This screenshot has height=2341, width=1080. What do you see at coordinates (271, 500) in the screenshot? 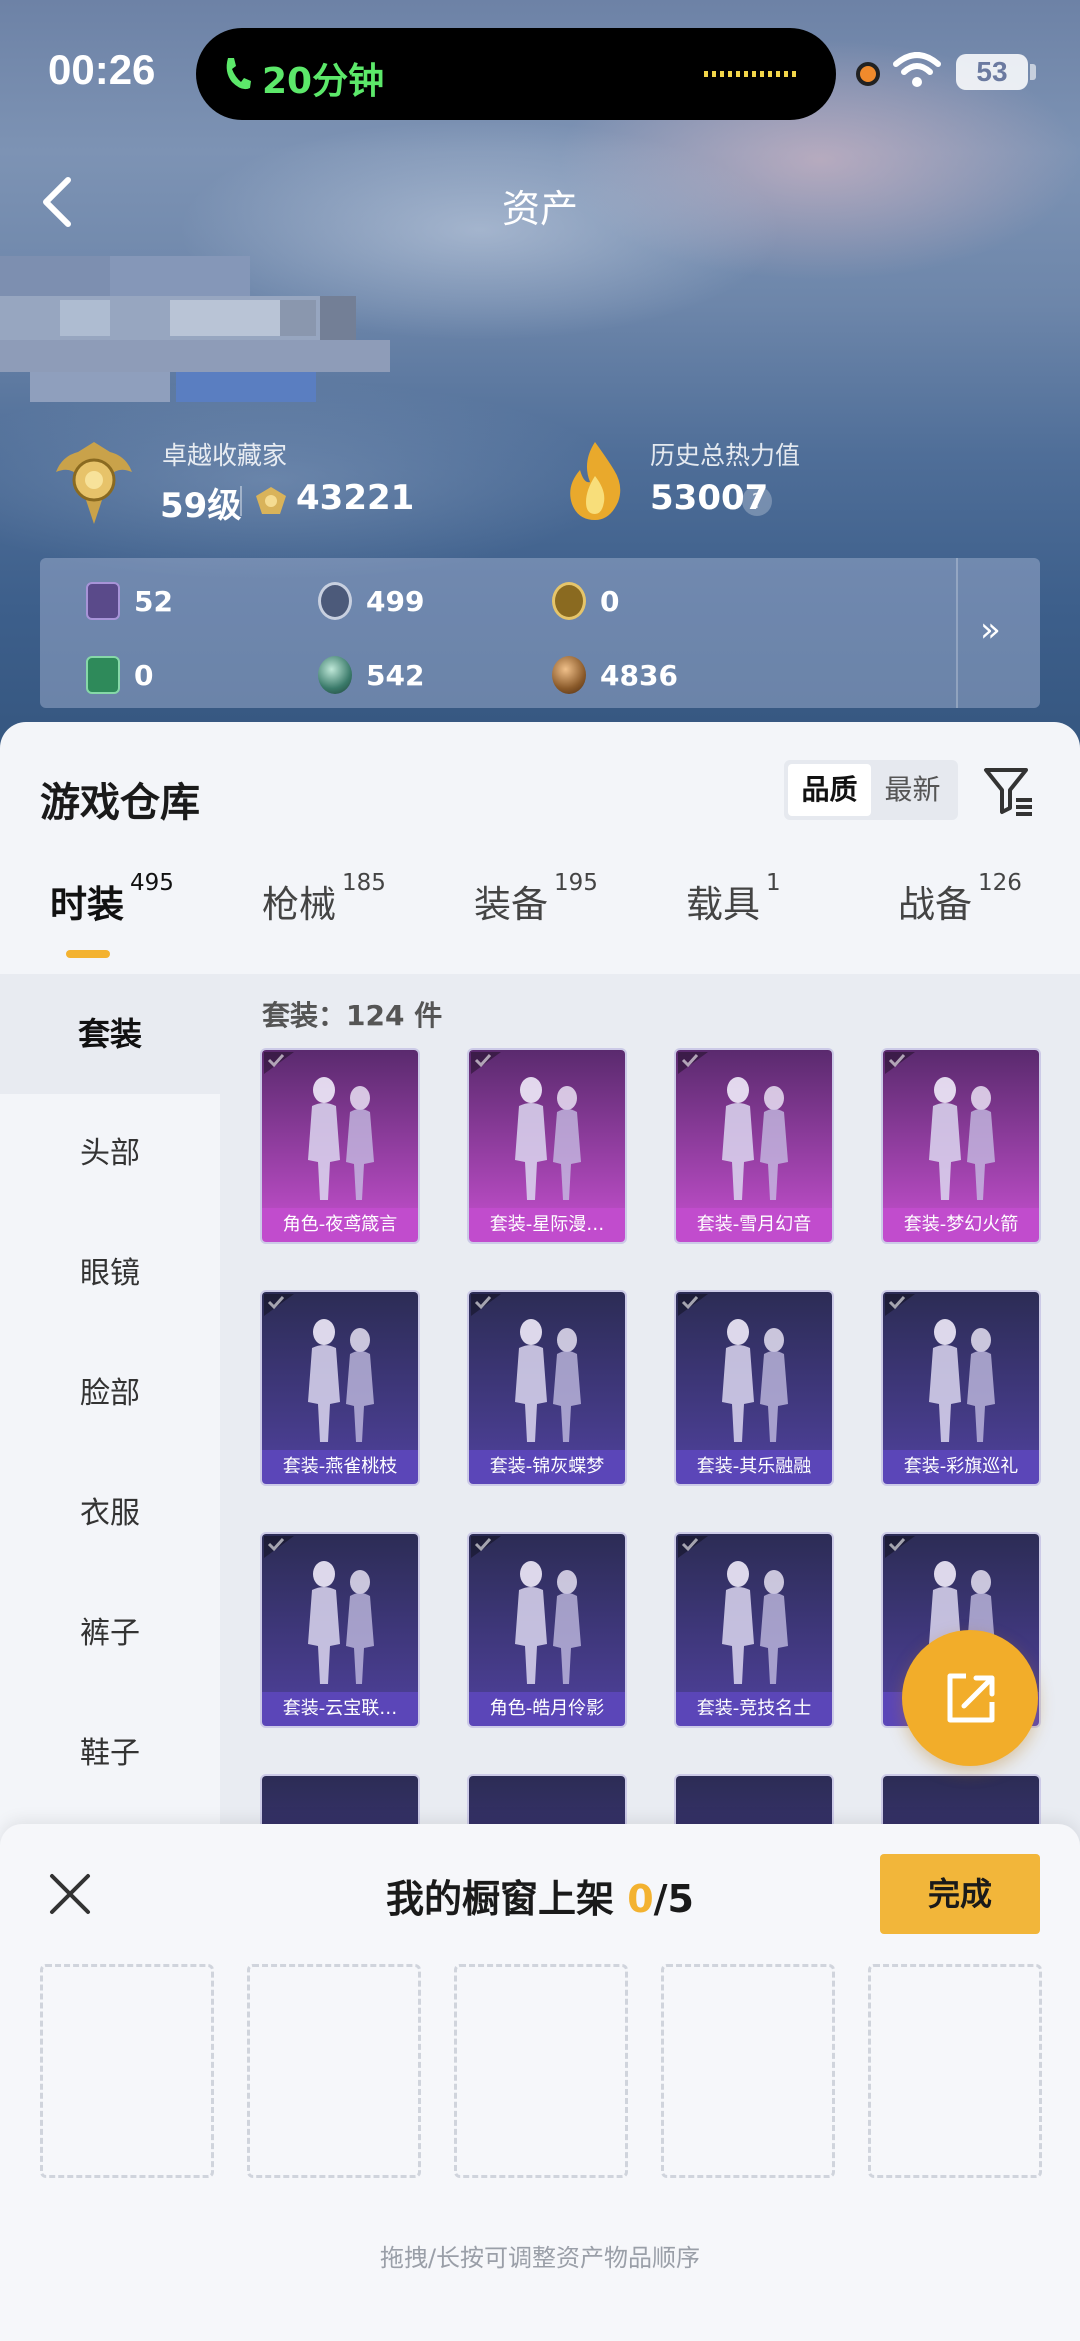
I see `badge-points-icon` at bounding box center [271, 500].